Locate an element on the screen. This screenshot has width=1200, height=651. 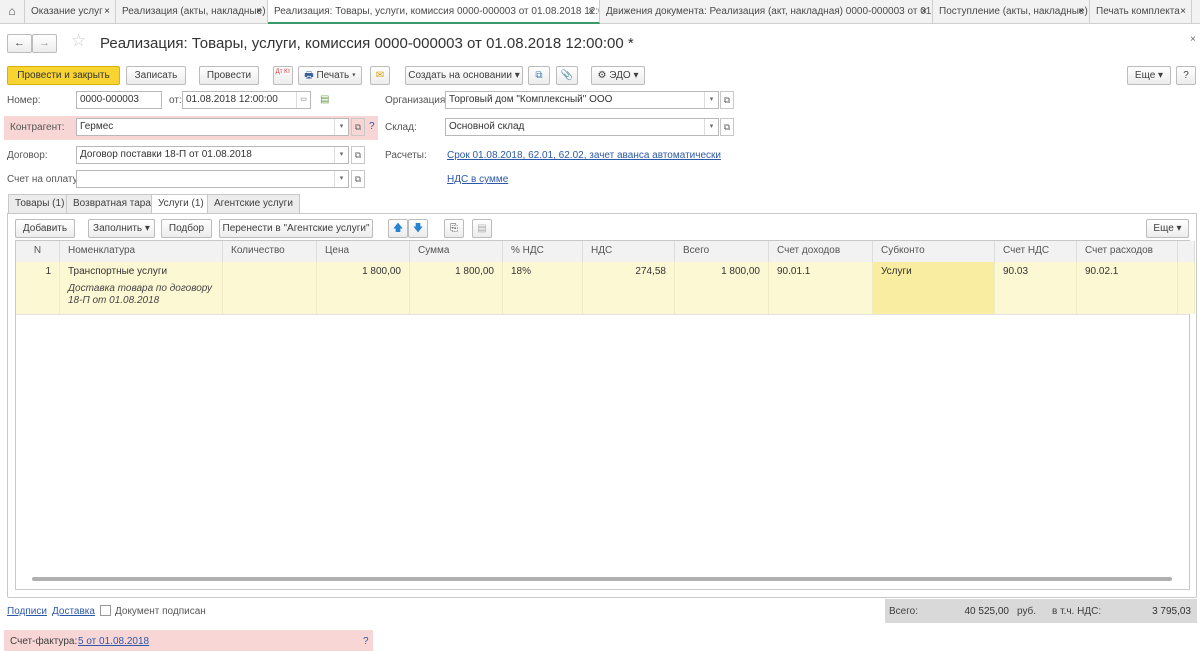
print-button: 🖶 Печать ▾ is located at coordinates (330, 75).